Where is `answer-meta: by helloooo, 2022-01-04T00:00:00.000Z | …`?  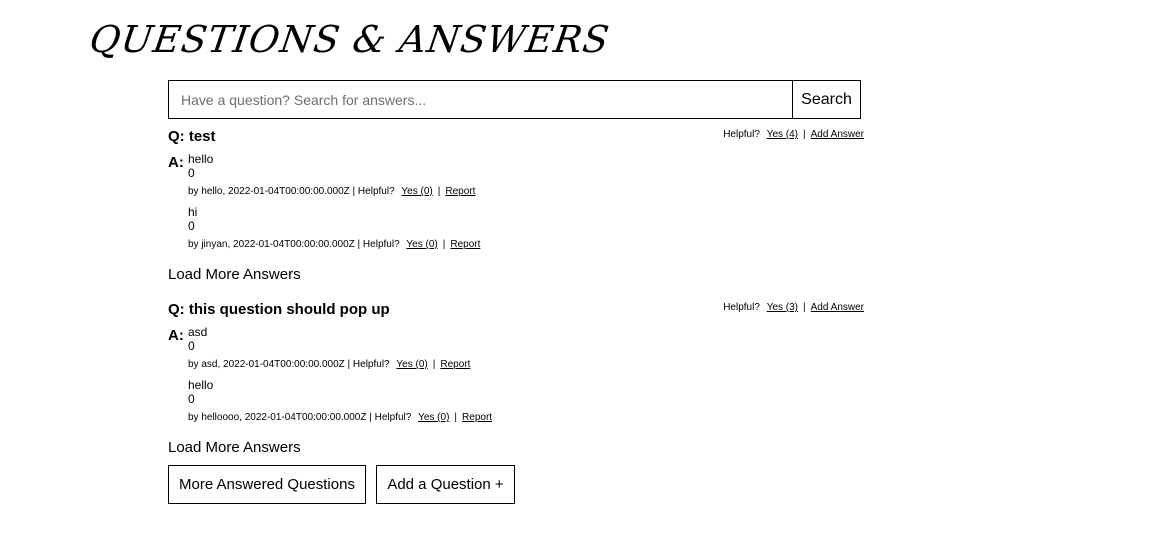 answer-meta: by helloooo, 2022-01-04T00:00:00.000Z | … is located at coordinates (526, 417).